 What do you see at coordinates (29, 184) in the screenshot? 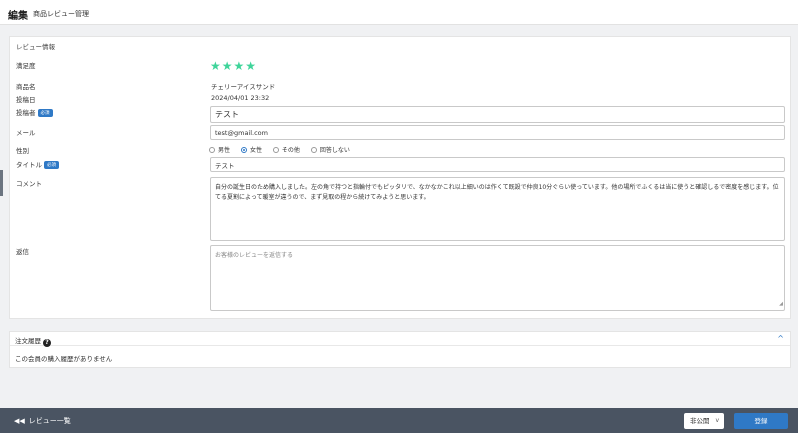
I see `comment-label: コメント` at bounding box center [29, 184].